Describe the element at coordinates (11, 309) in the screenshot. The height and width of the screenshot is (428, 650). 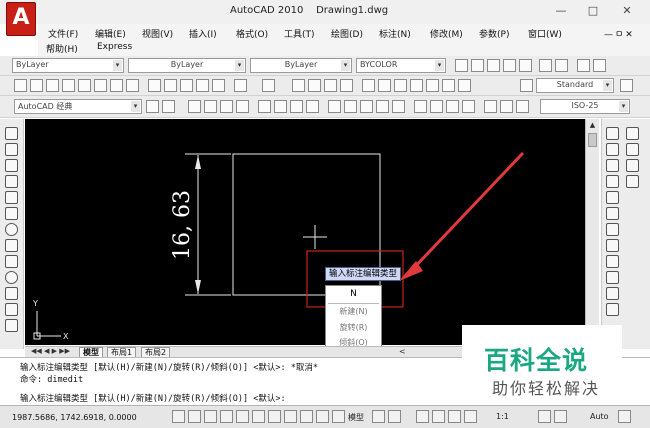
I see `make-block-icon` at that location.